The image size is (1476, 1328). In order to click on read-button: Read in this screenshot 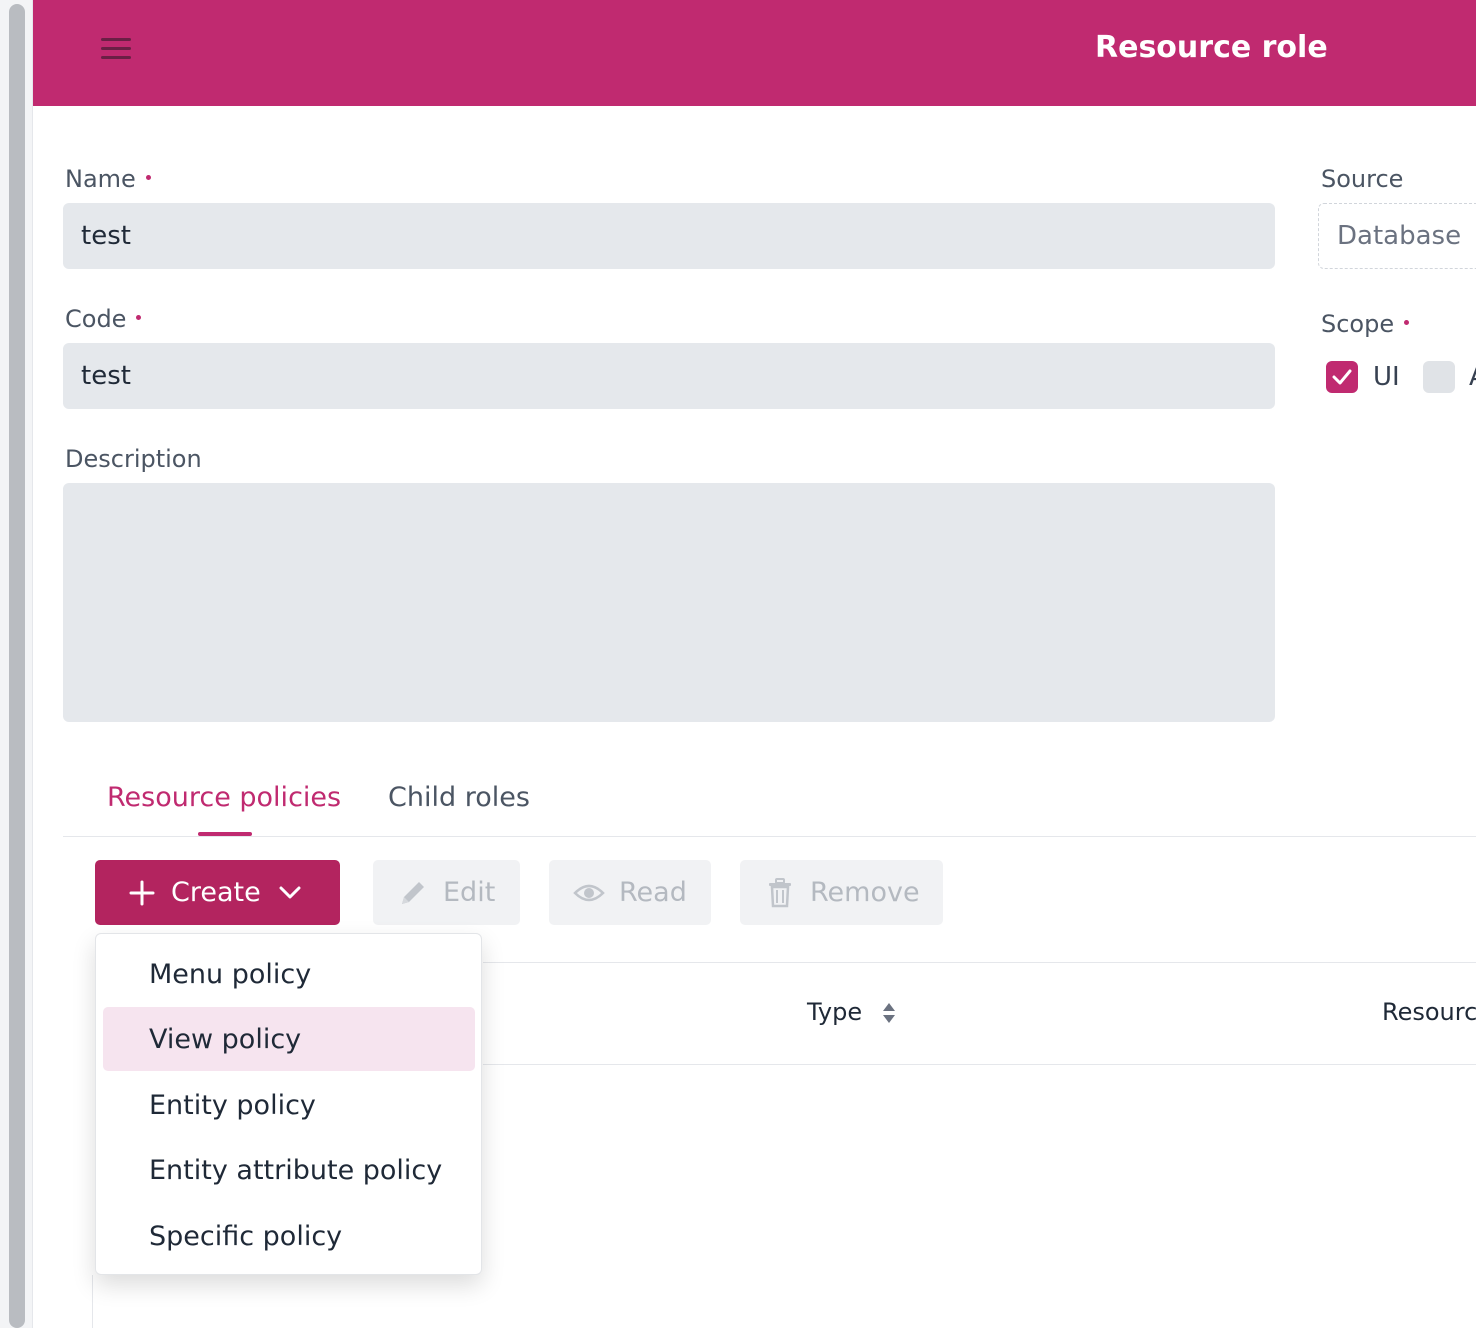, I will do `click(630, 892)`.